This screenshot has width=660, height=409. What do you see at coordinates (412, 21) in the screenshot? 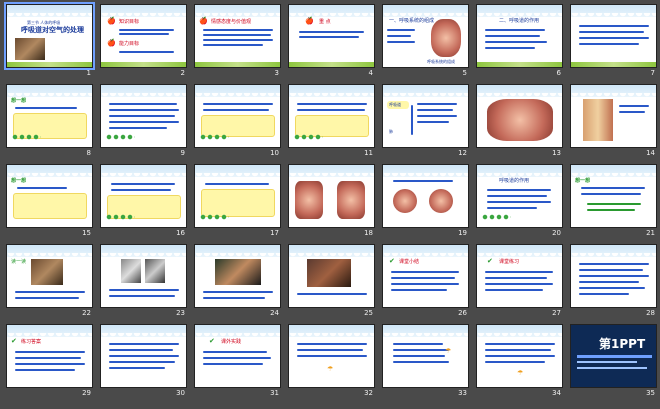
I see `slide-title: 一、呼吸系统的组成` at bounding box center [412, 21].